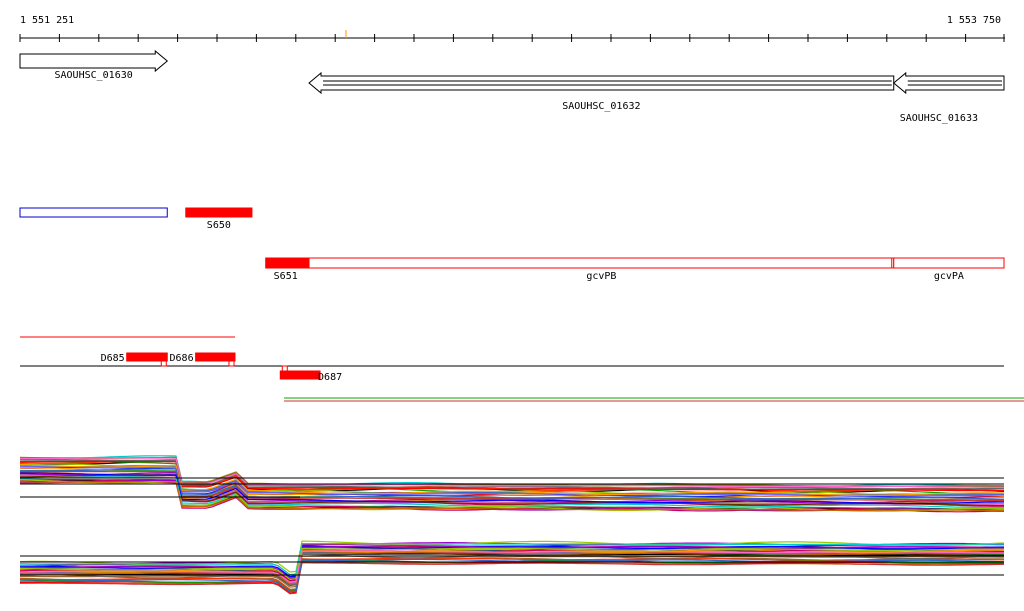 The image size is (1024, 611). Describe the element at coordinates (939, 118) in the screenshot. I see `gene-label: SAOUHSC_01633` at that location.